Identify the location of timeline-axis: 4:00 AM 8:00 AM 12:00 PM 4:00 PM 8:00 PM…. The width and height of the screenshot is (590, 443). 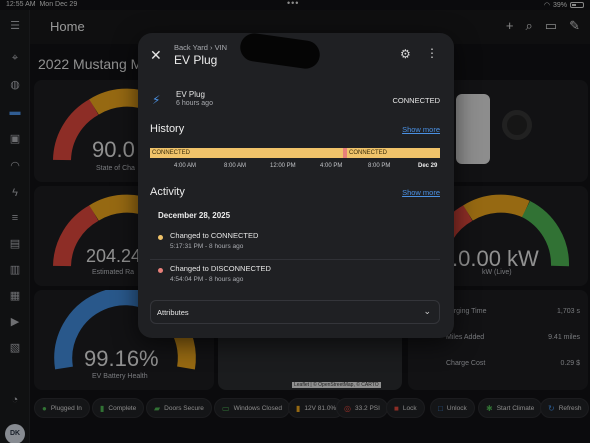
(295, 168).